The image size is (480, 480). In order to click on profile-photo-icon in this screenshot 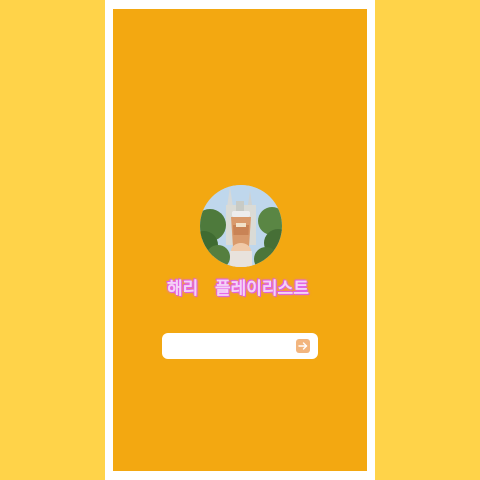, I will do `click(241, 226)`.